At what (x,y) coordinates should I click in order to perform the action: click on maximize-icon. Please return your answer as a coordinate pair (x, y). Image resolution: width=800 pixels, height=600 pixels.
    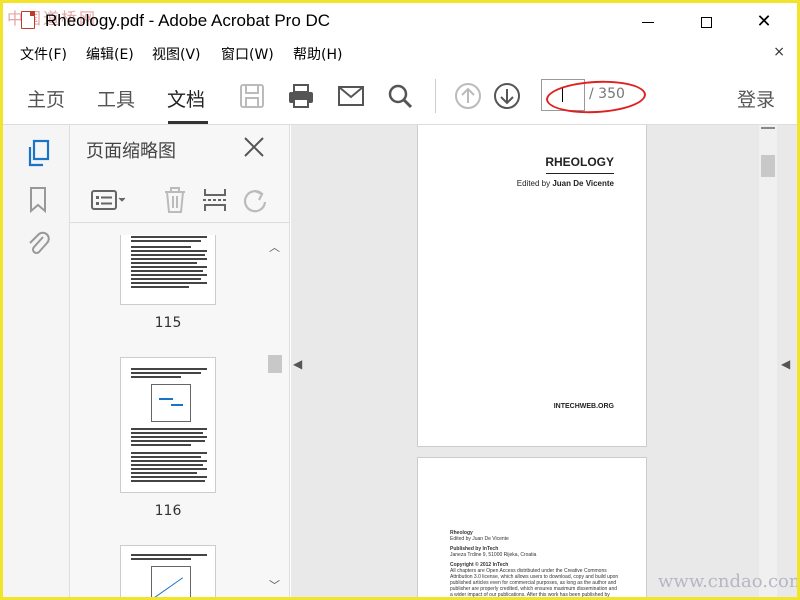
    Looking at the image, I should click on (706, 22).